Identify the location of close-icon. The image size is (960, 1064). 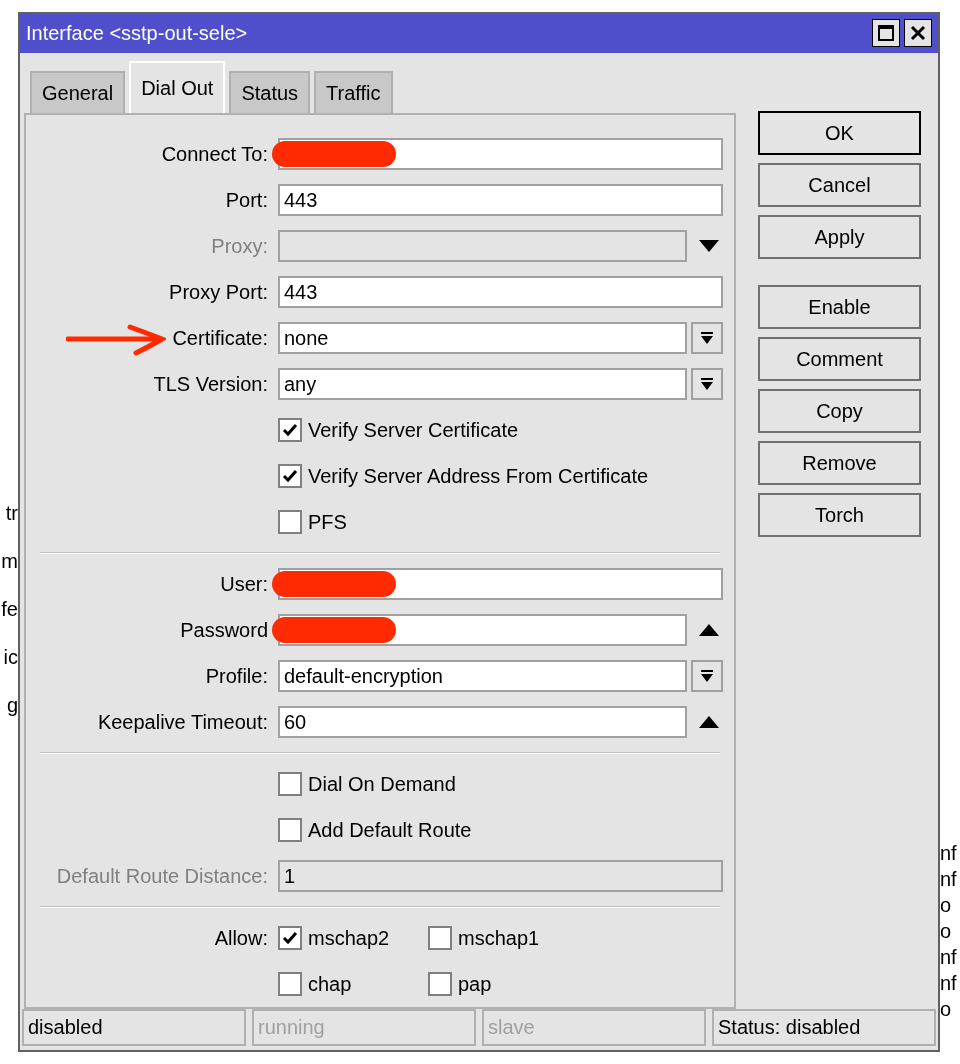
(918, 33).